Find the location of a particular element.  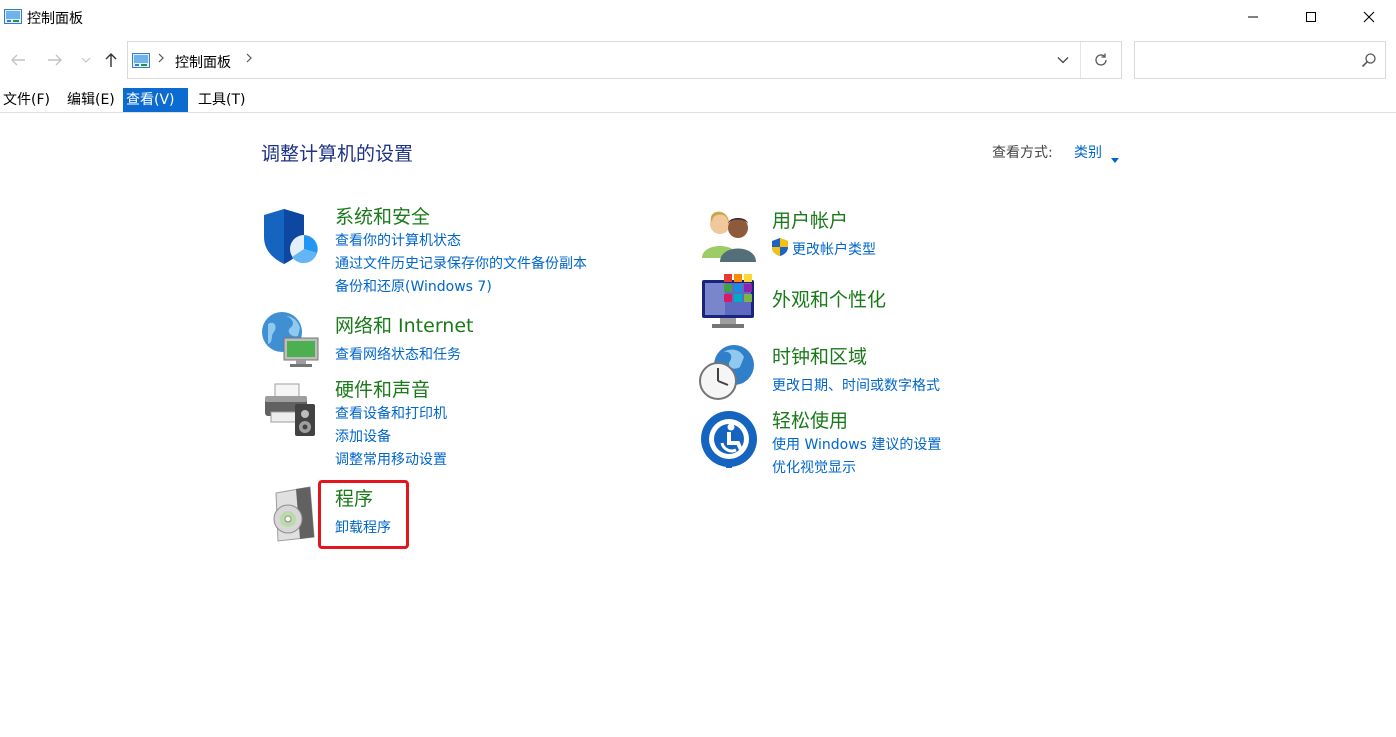

link-view-computer-status: 查看你的计算机状态 is located at coordinates (398, 240).